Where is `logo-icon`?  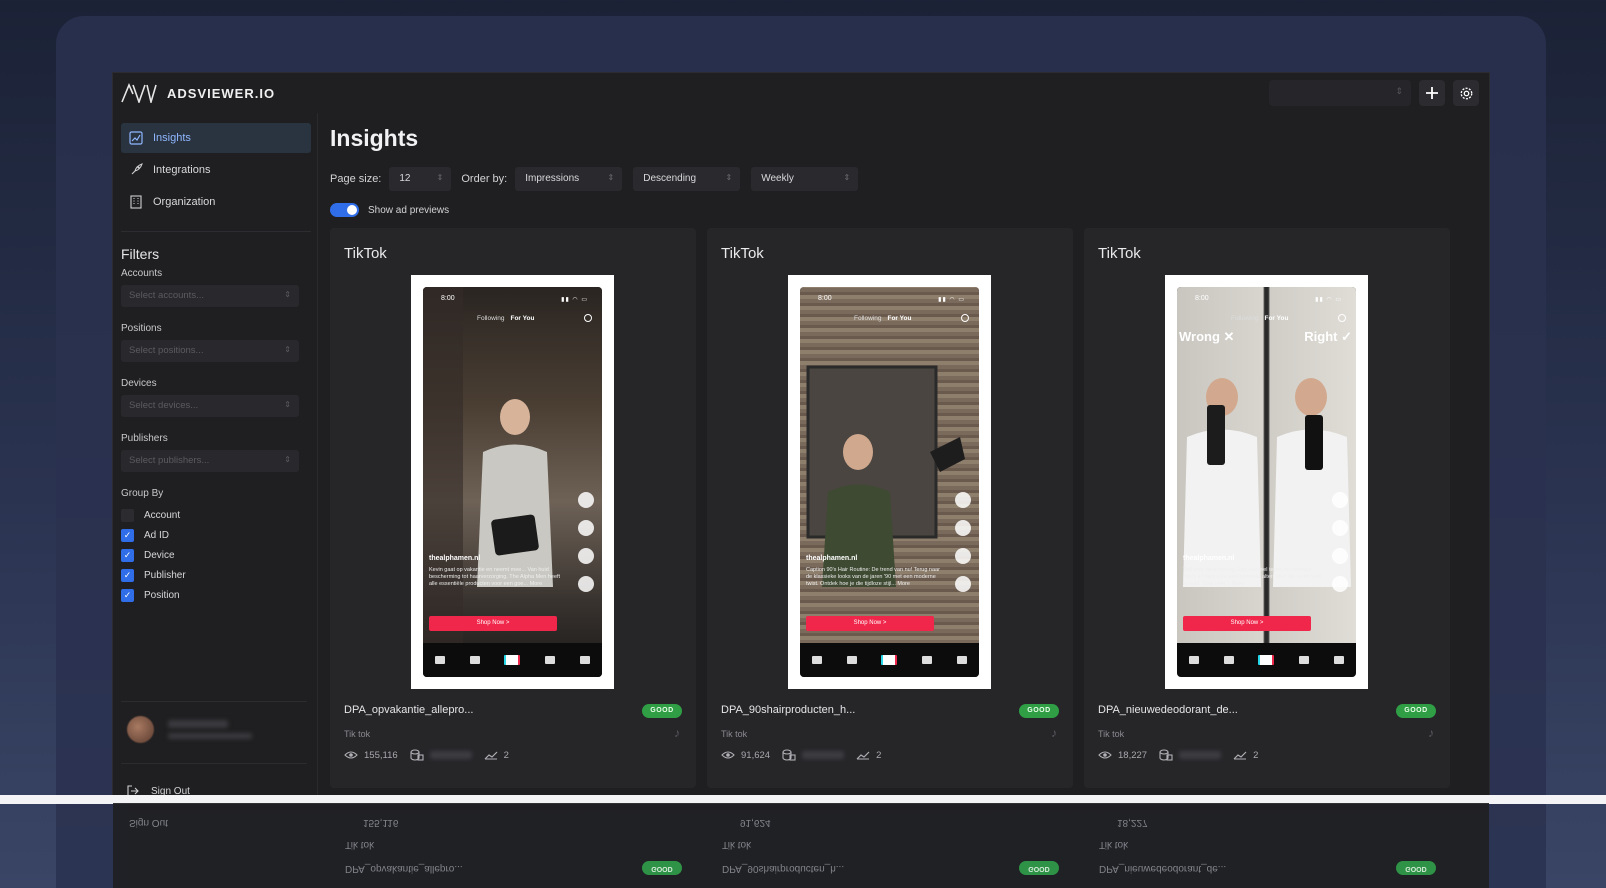 logo-icon is located at coordinates (139, 93).